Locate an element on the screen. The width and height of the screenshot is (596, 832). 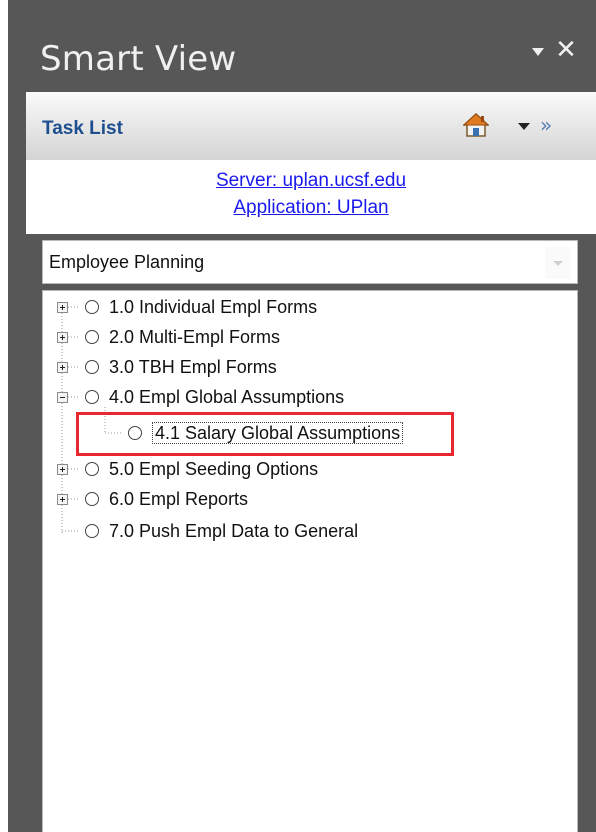
tree-item-2: 2.0 Multi-Empl Forms is located at coordinates (194, 337).